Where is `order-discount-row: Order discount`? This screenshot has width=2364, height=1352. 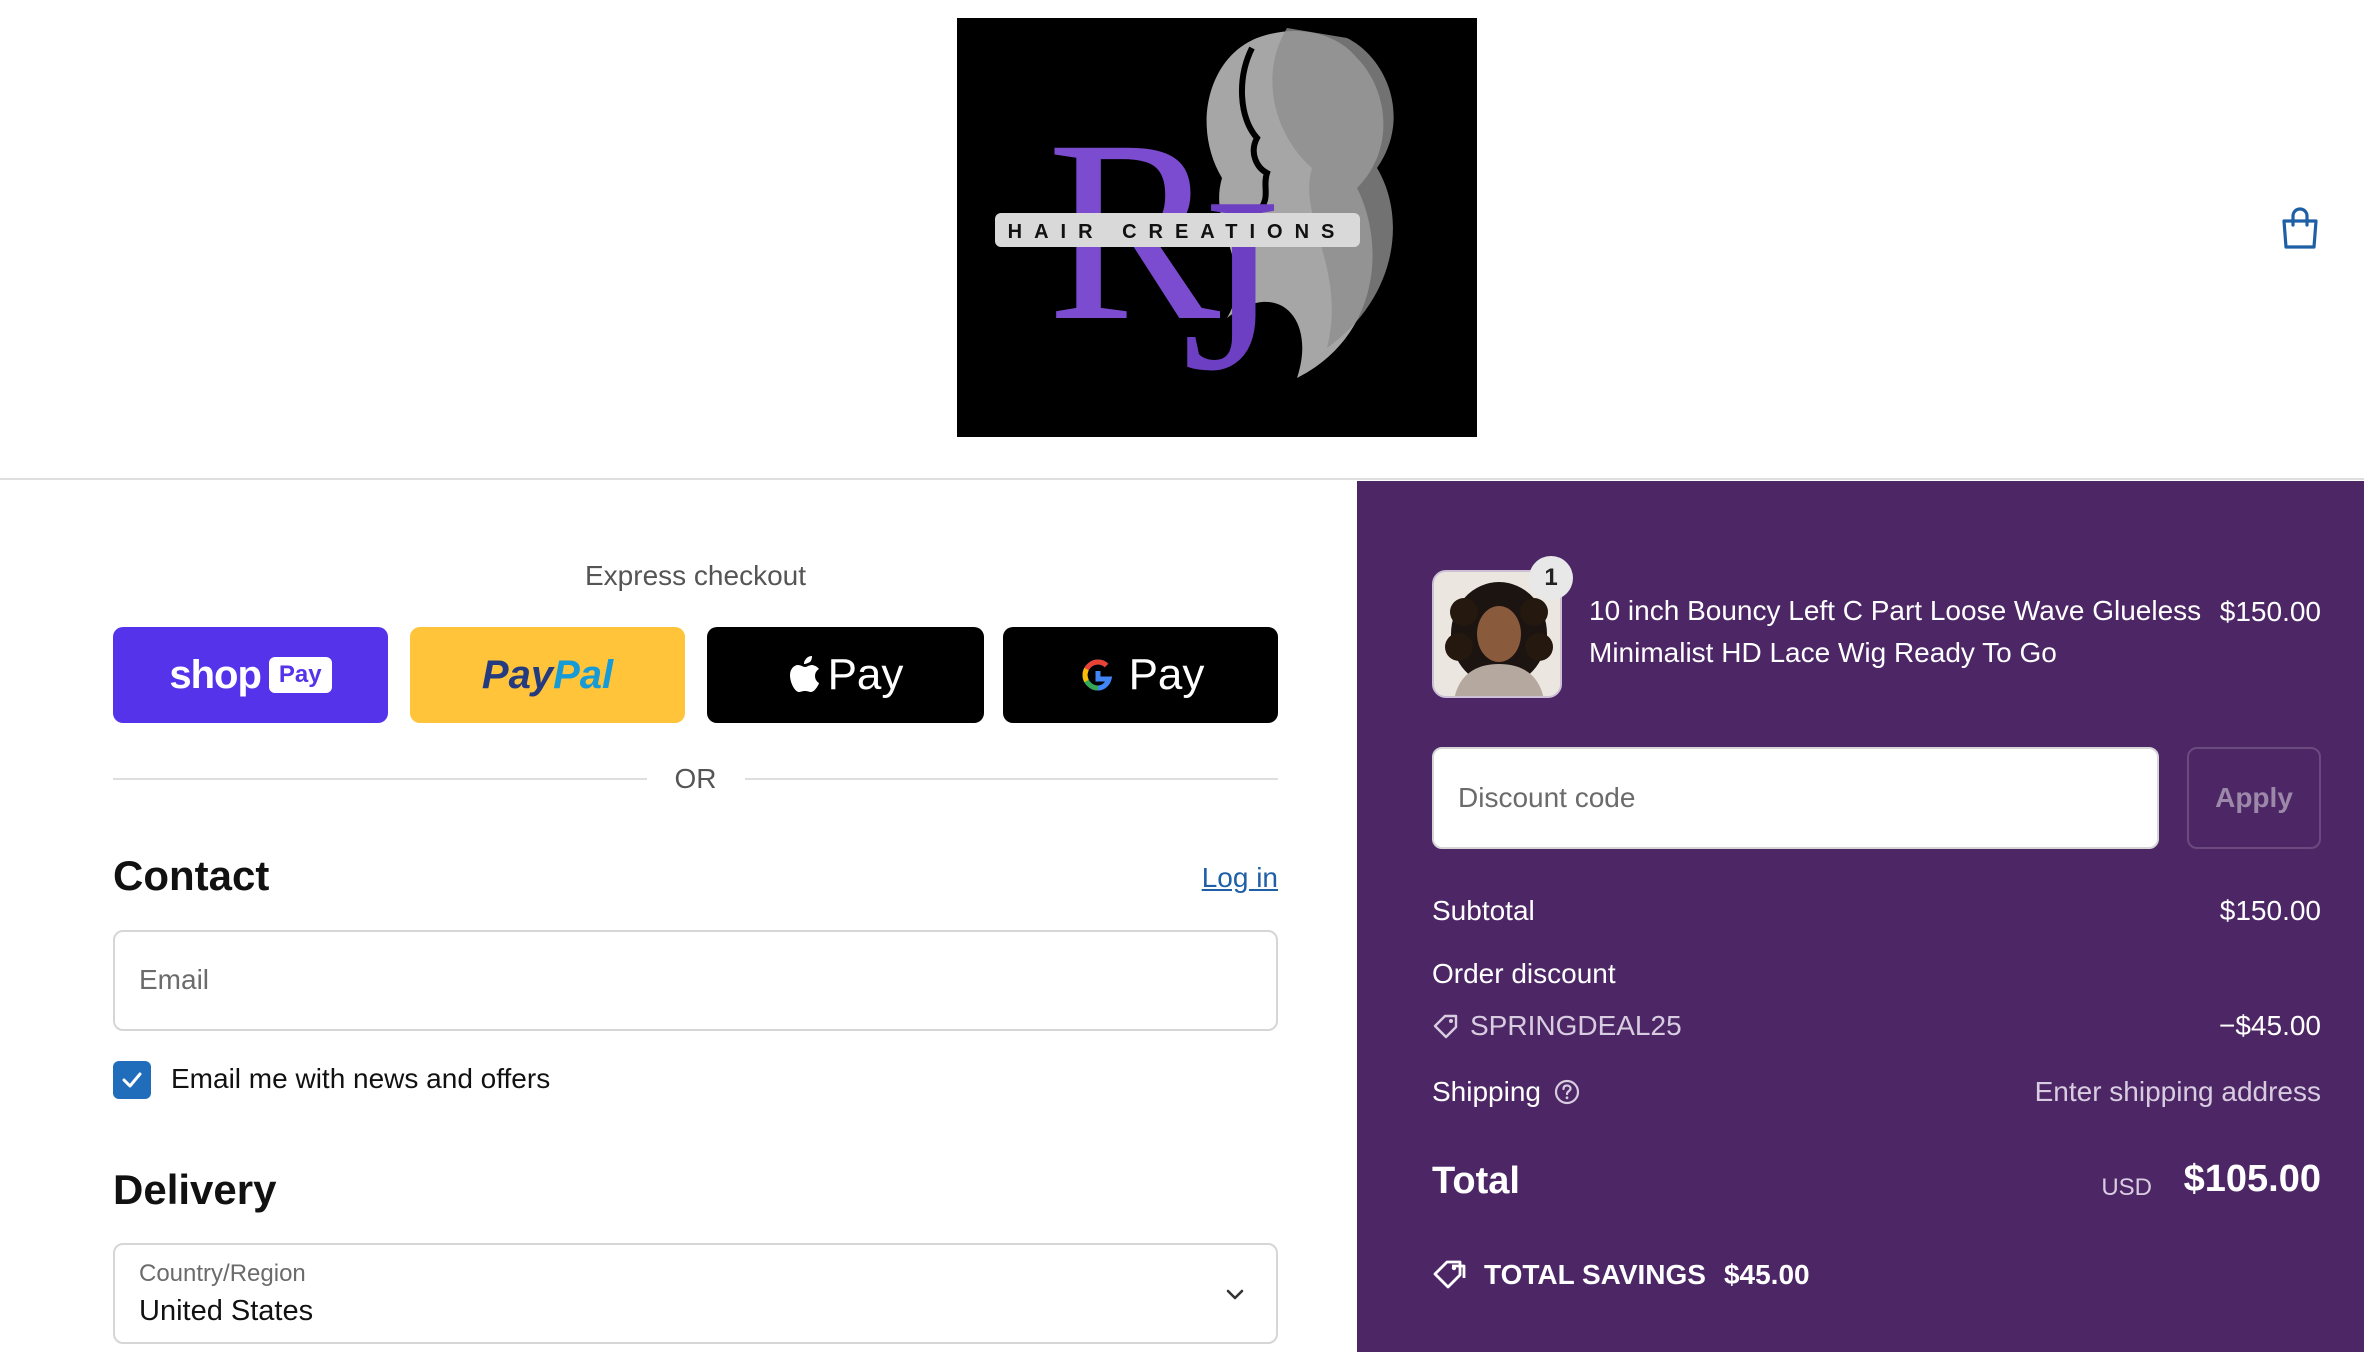 order-discount-row: Order discount is located at coordinates (1876, 974).